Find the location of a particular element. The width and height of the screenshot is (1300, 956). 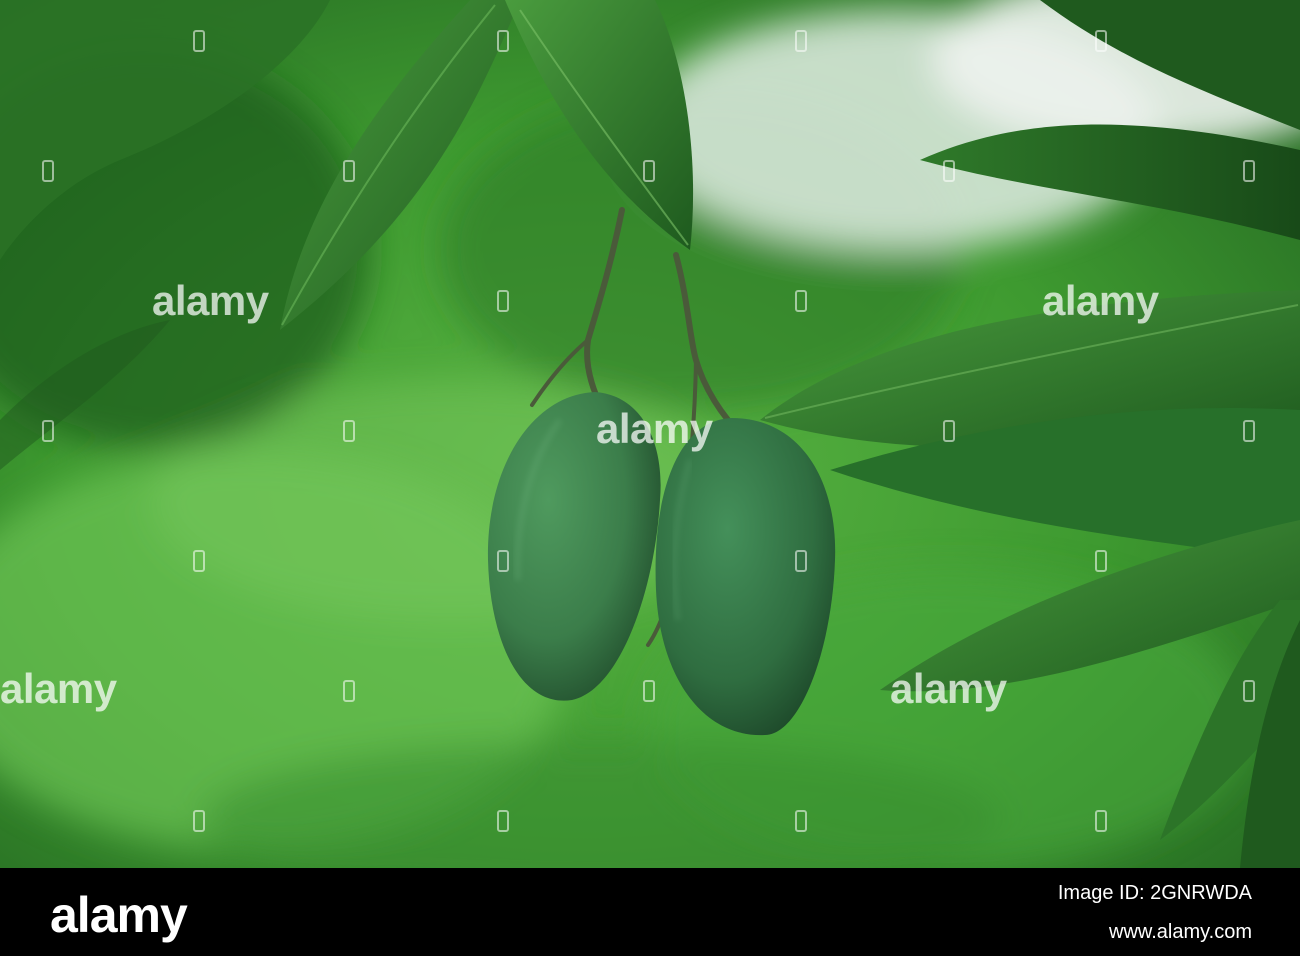

image-id: Image ID: 2GNRWDA is located at coordinates (1154, 893).